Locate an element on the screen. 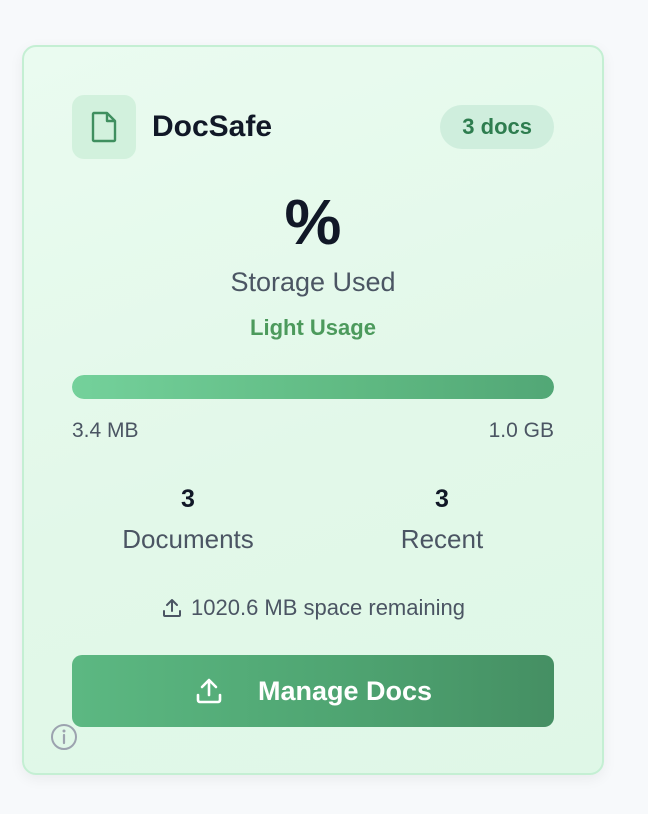 This screenshot has width=648, height=814. space-remaining-text: 1020.6 MB space remaining is located at coordinates (328, 607).